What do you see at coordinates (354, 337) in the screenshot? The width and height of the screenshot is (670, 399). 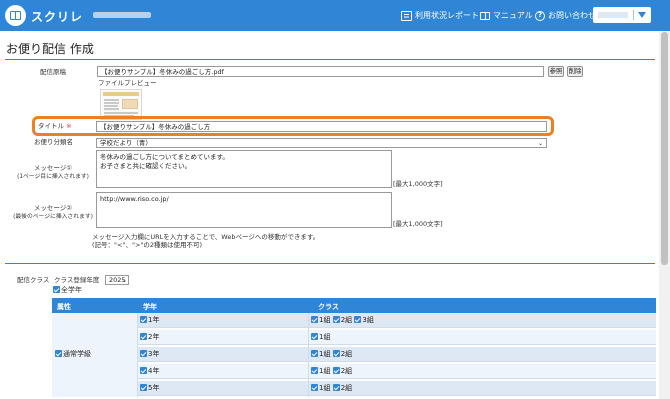 I see `table-row: 2年 1組` at bounding box center [354, 337].